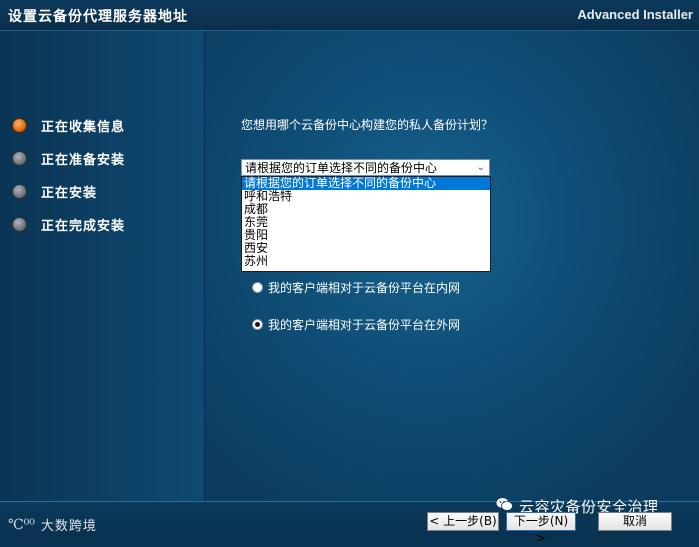 The width and height of the screenshot is (699, 547). I want to click on backup-center-question: 您想用哪个云备份中心构建您的私人备份计划？, so click(367, 125).